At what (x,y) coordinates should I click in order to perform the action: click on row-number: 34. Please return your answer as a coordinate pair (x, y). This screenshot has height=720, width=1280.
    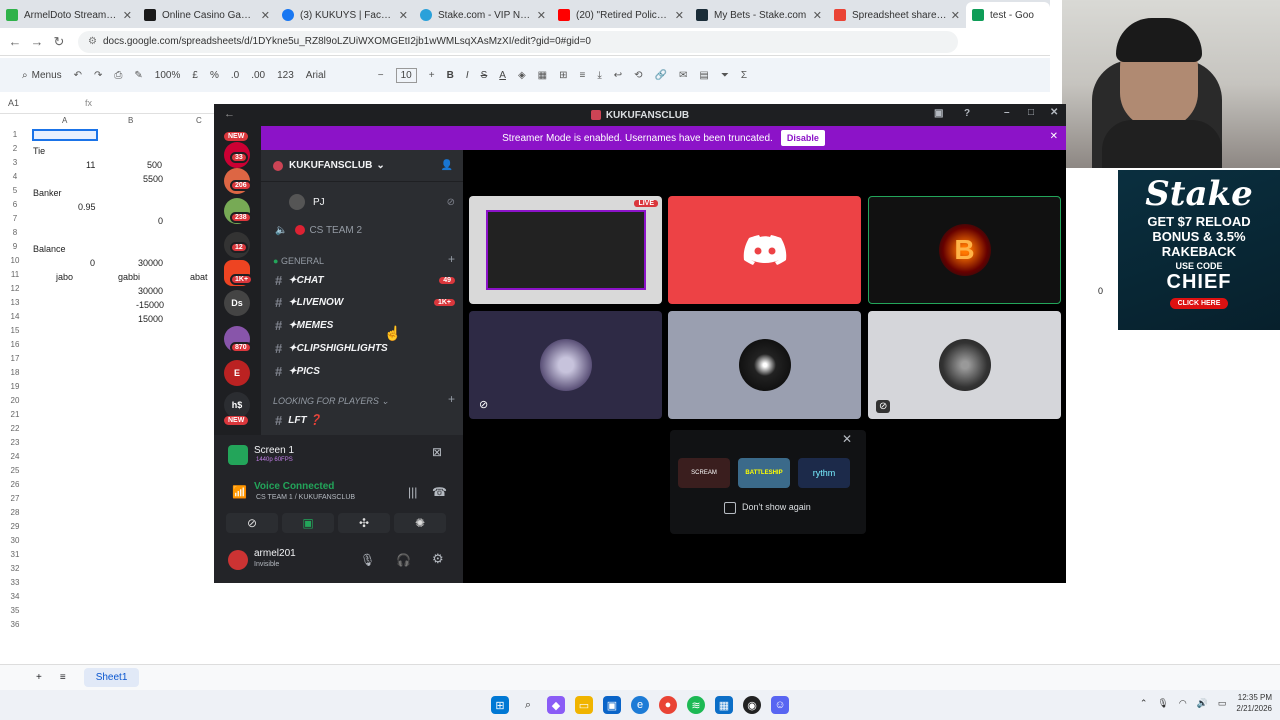
    Looking at the image, I should click on (15, 596).